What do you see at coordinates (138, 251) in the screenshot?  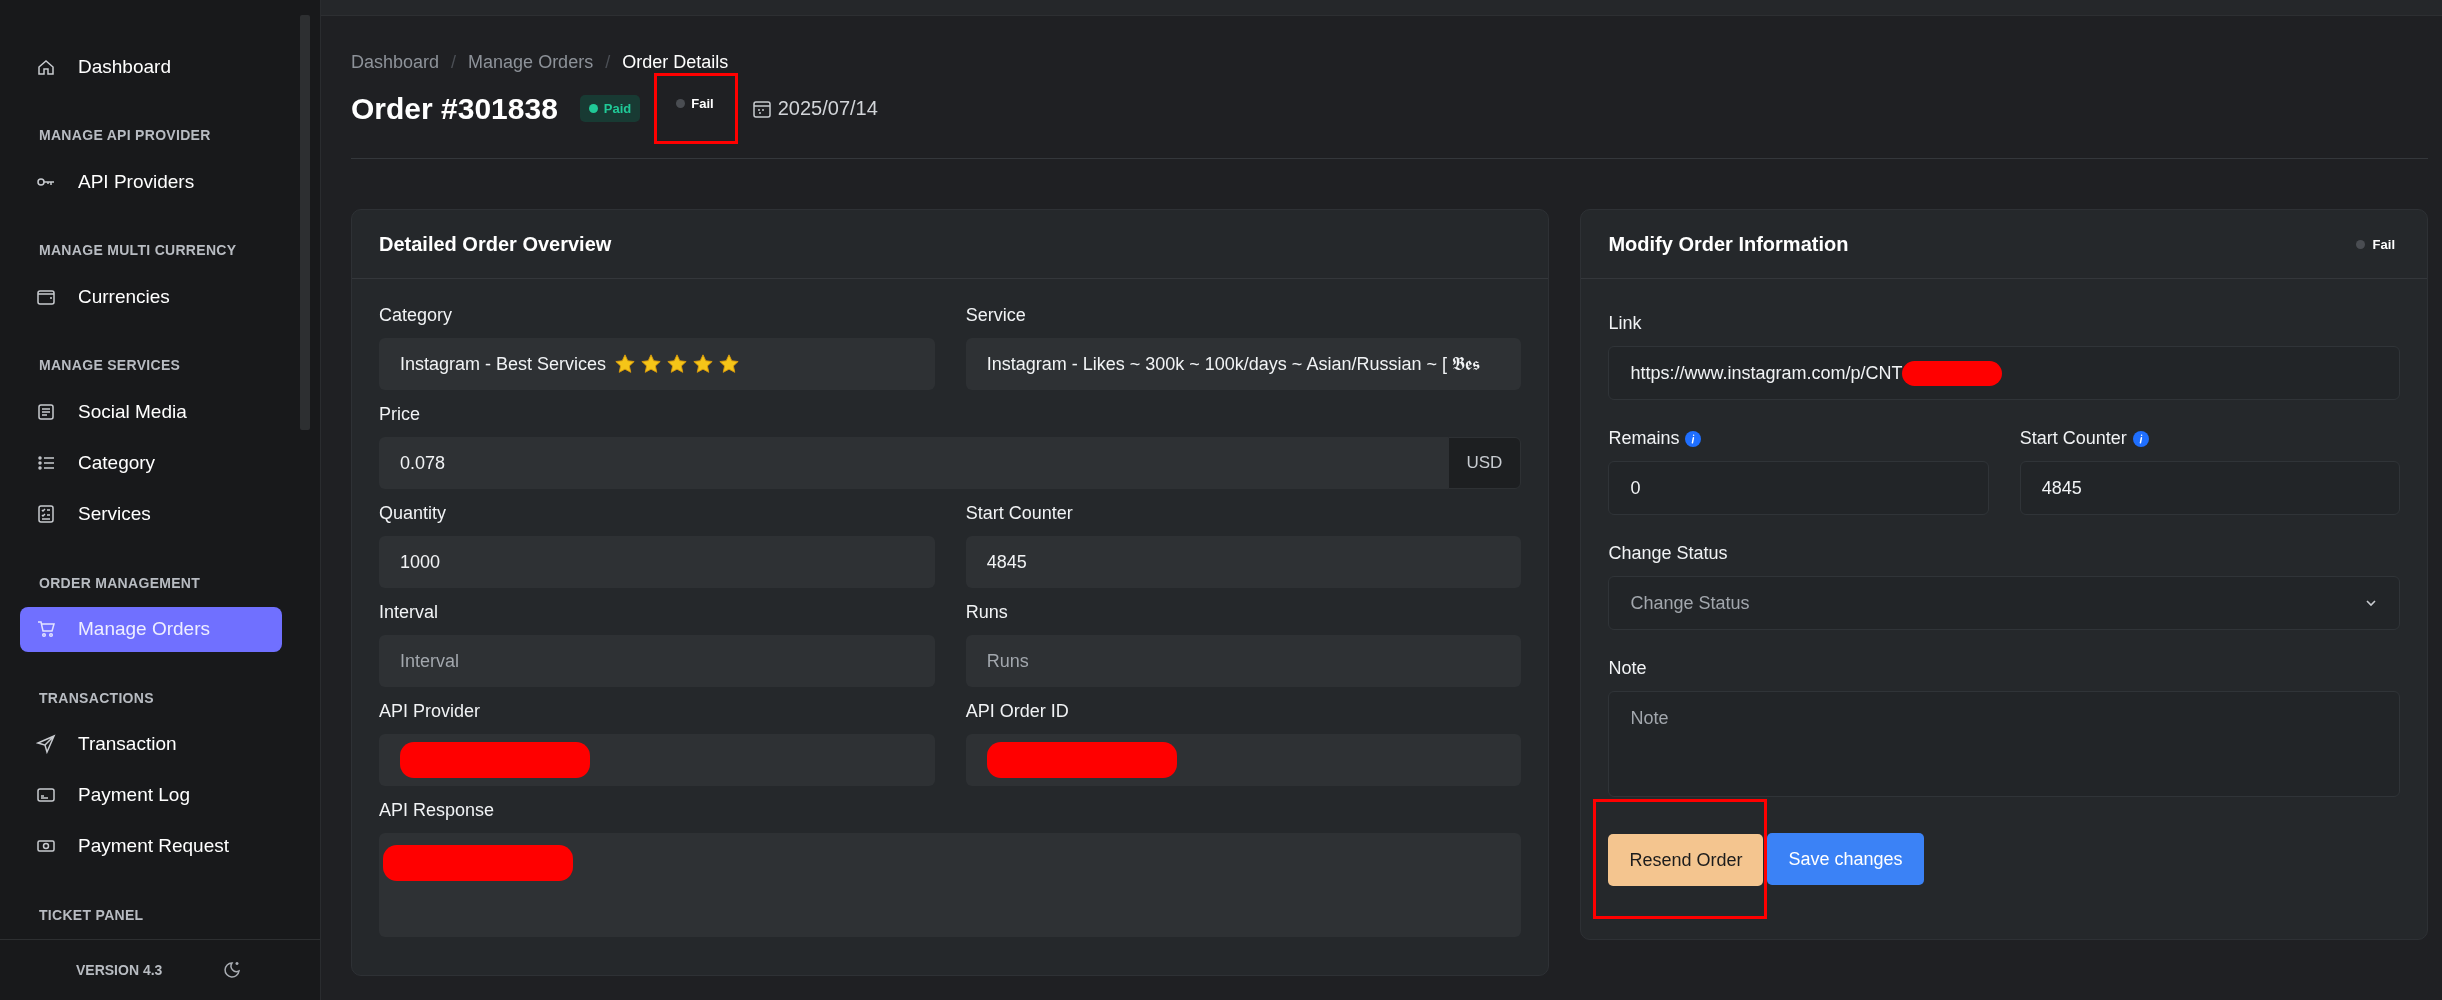 I see `section-heading: MANAGE MULTI CURRENCY` at bounding box center [138, 251].